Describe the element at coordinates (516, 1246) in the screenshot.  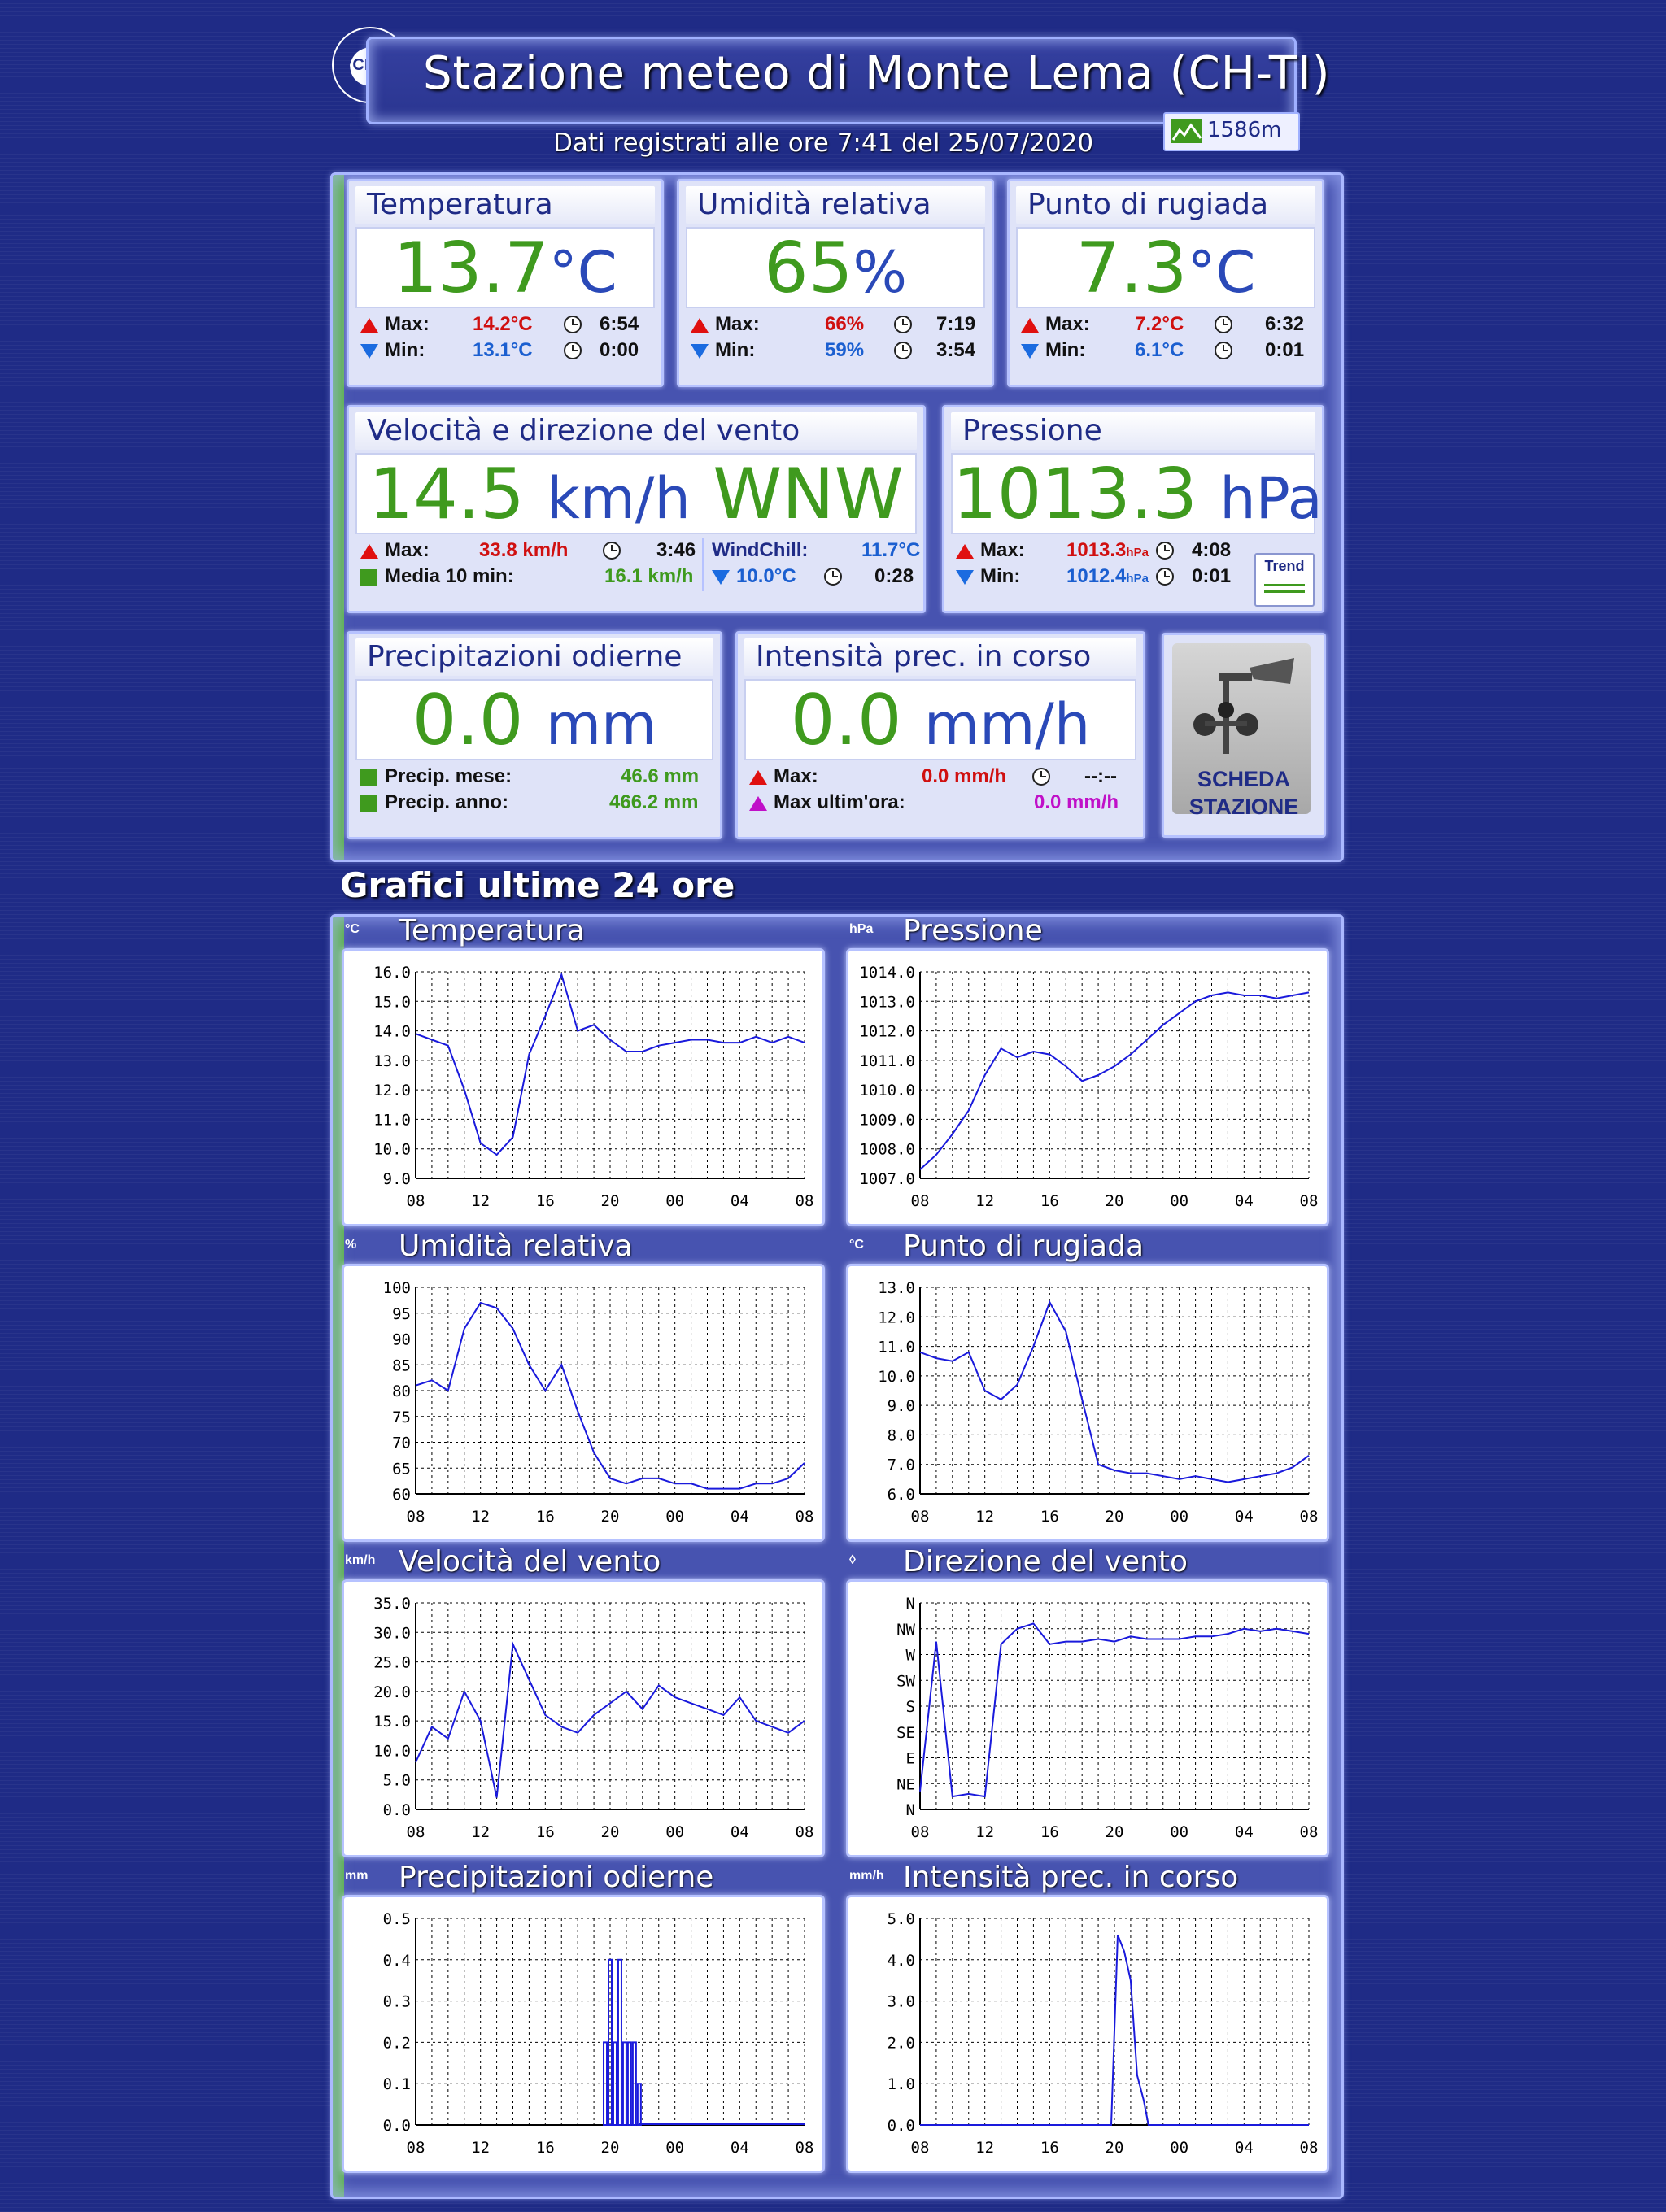
I see `umidita-relativa-chart-title: Umidità relativa` at that location.